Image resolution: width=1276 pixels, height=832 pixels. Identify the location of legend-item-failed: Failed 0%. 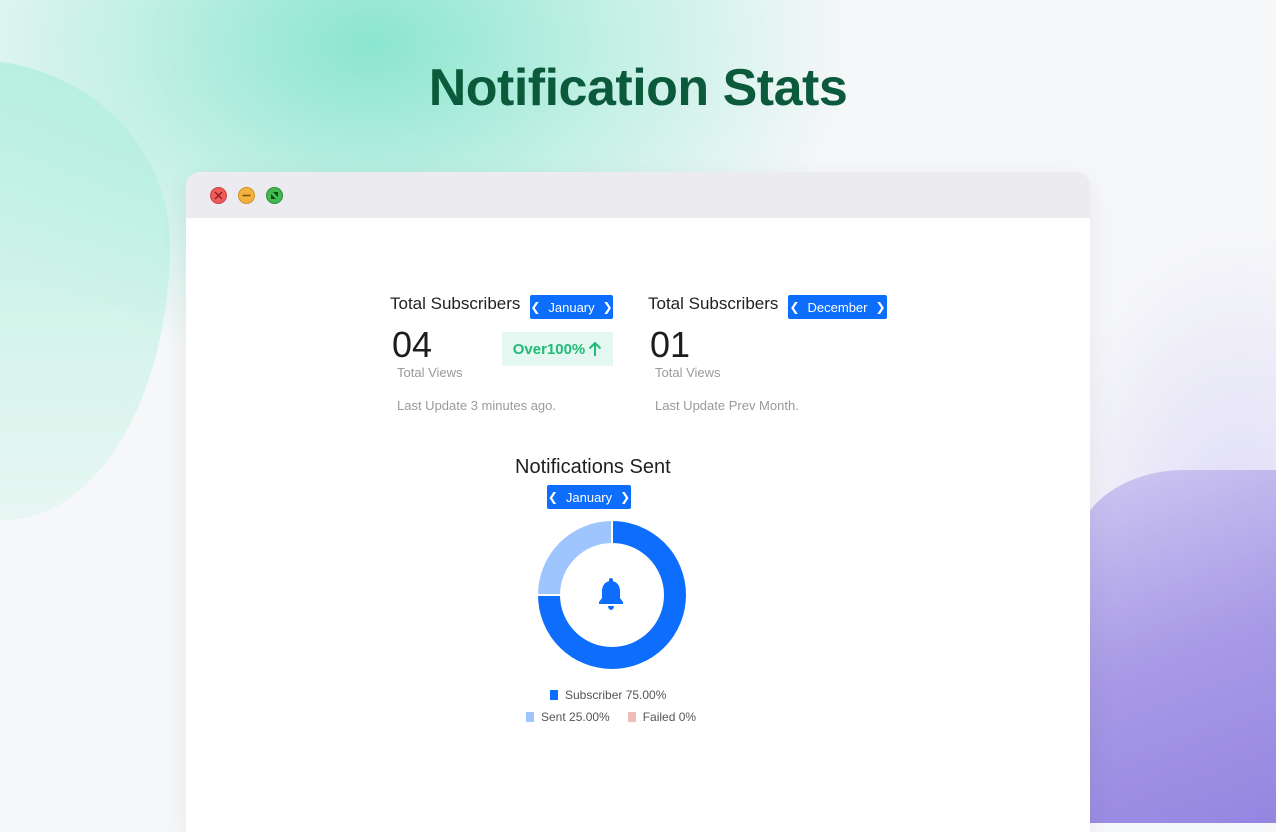
(662, 717).